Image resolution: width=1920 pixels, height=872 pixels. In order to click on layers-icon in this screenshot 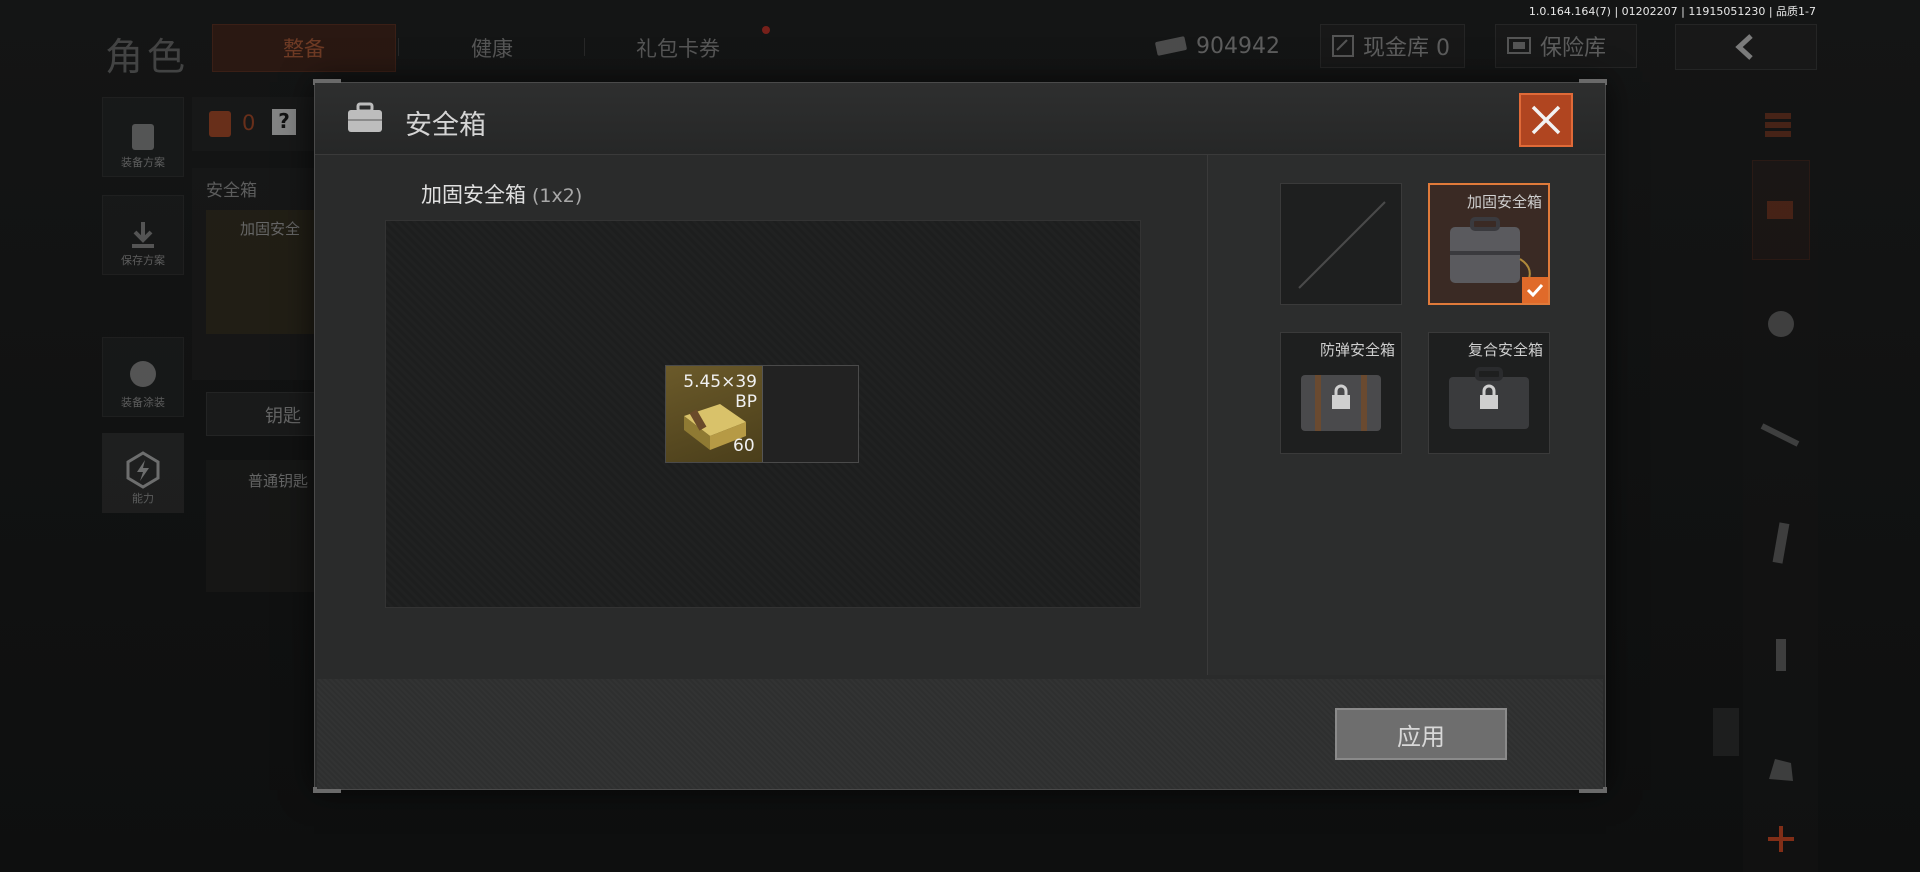, I will do `click(1780, 210)`.